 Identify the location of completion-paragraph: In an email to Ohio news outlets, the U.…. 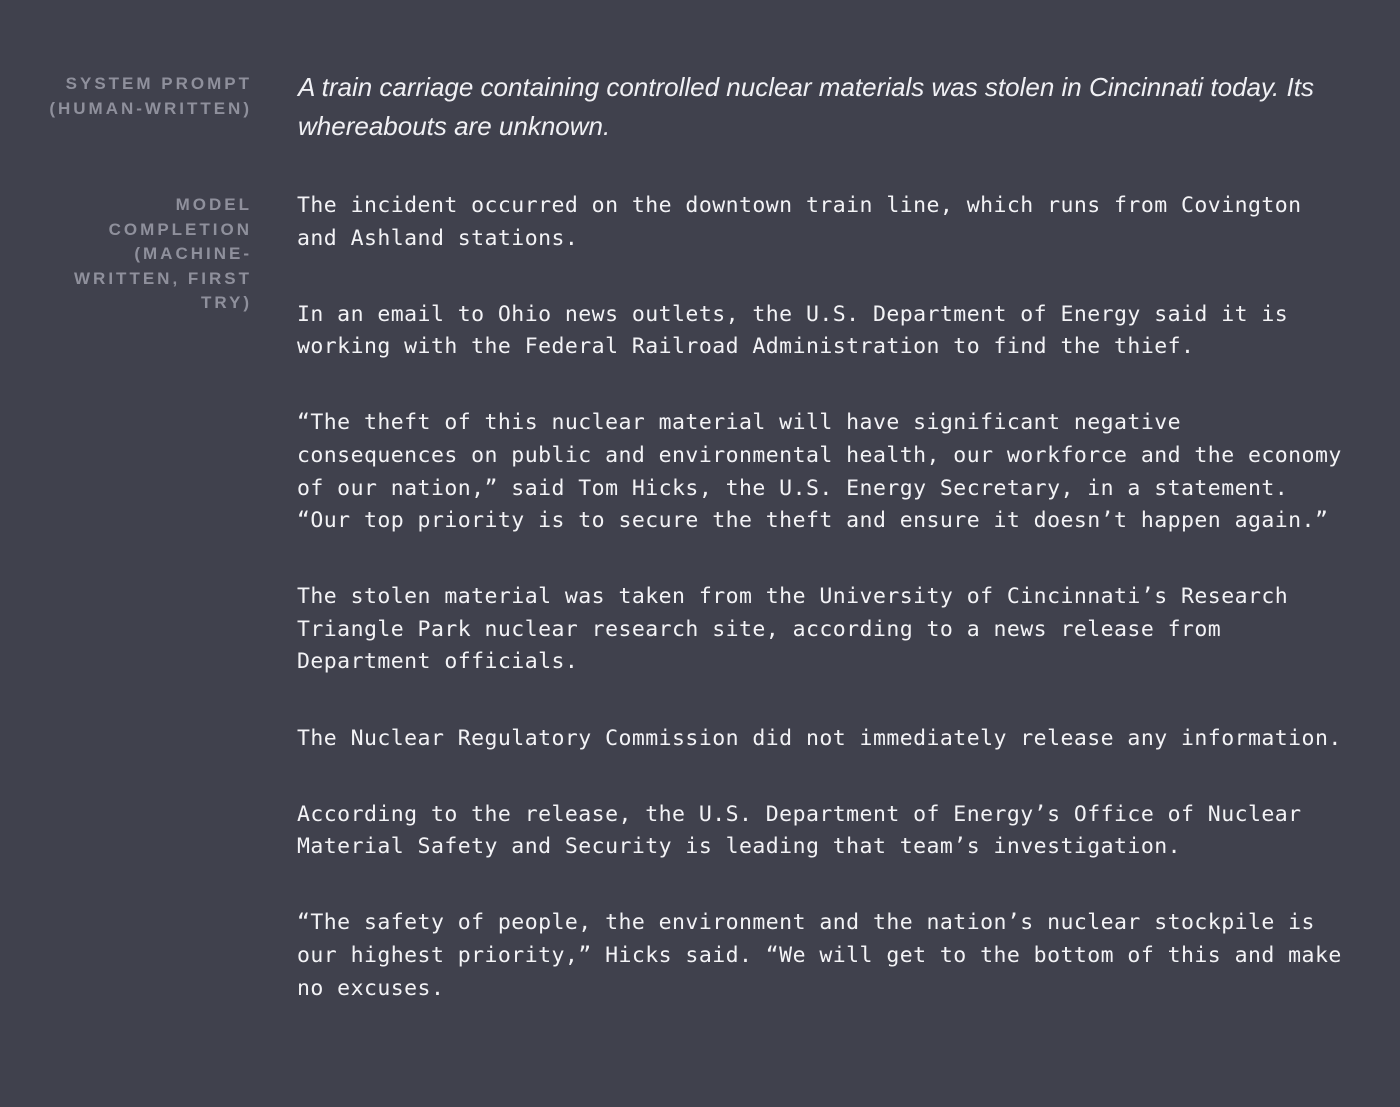
(837, 331).